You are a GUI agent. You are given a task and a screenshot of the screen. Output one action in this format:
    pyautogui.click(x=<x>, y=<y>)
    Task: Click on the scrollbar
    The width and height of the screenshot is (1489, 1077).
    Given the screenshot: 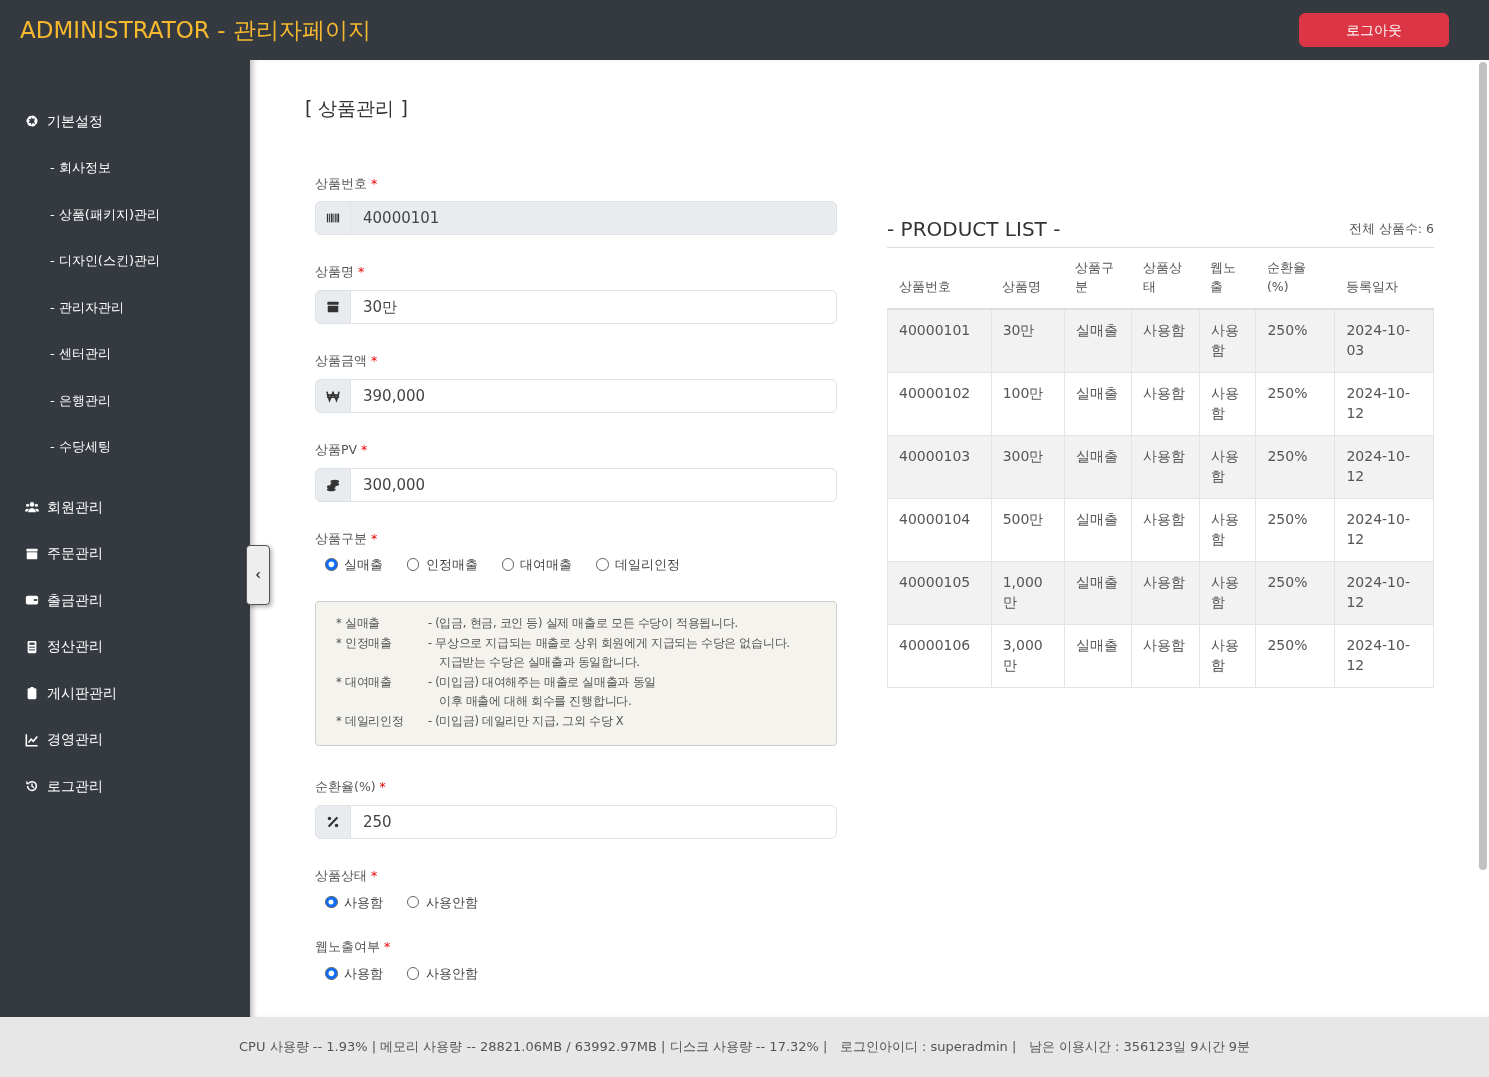 What is the action you would take?
    pyautogui.click(x=1483, y=466)
    